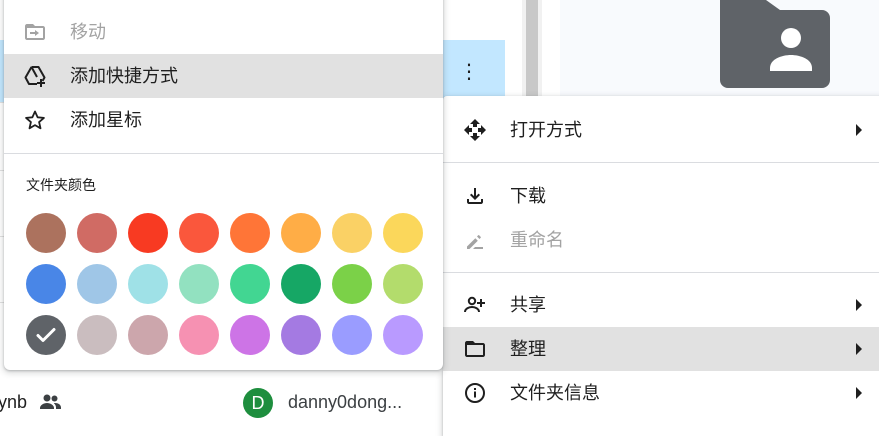  What do you see at coordinates (223, 32) in the screenshot?
I see `menu-item-move: 移动` at bounding box center [223, 32].